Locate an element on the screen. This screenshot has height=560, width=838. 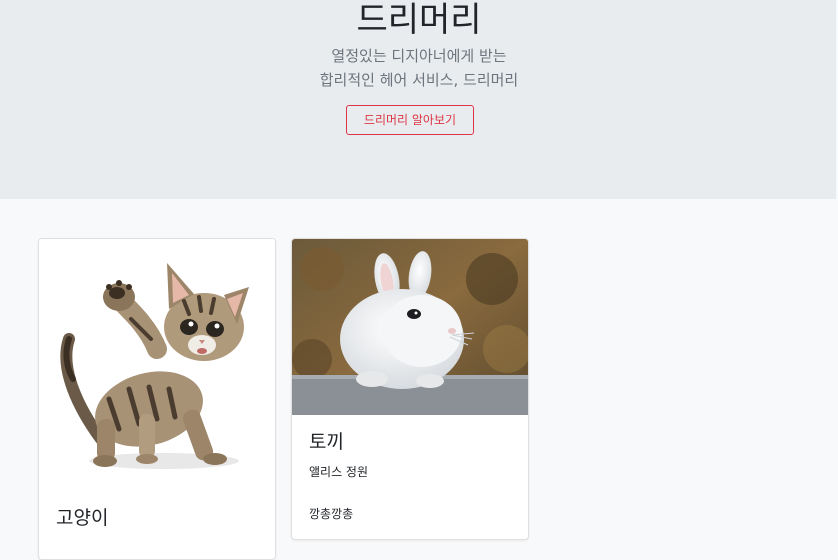
learn-more-button: 드리머리 알아보기 is located at coordinates (410, 120).